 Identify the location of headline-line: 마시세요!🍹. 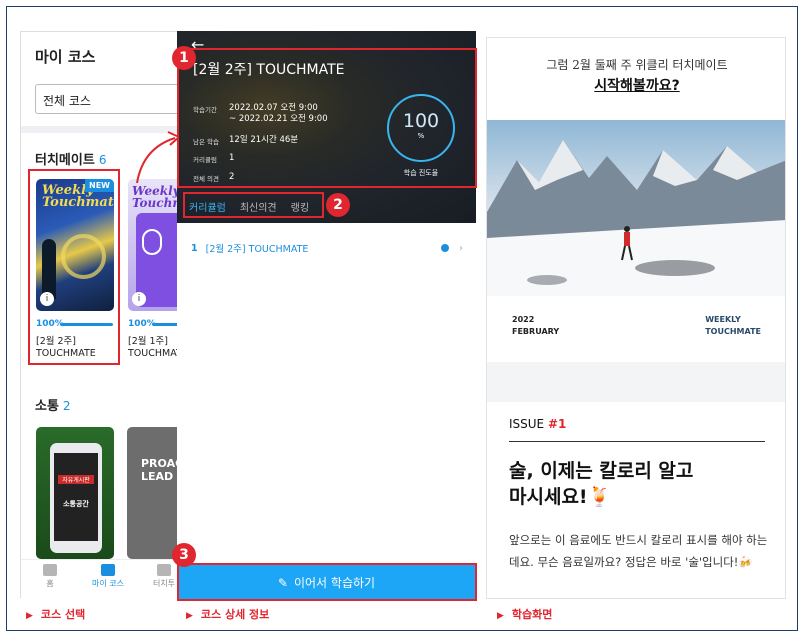
(560, 497).